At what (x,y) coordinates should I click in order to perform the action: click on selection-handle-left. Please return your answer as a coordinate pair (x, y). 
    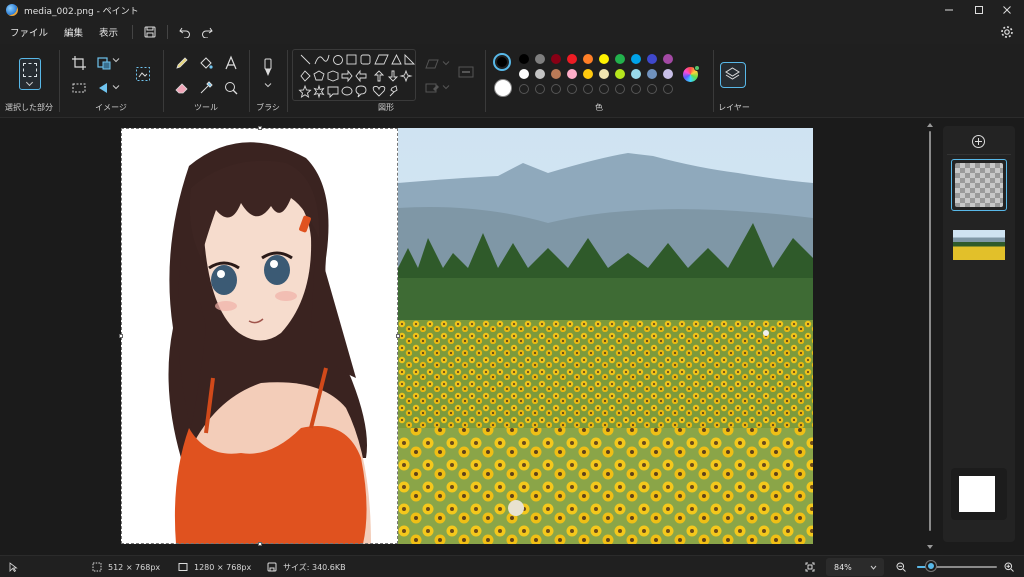
    Looking at the image, I should click on (121, 336).